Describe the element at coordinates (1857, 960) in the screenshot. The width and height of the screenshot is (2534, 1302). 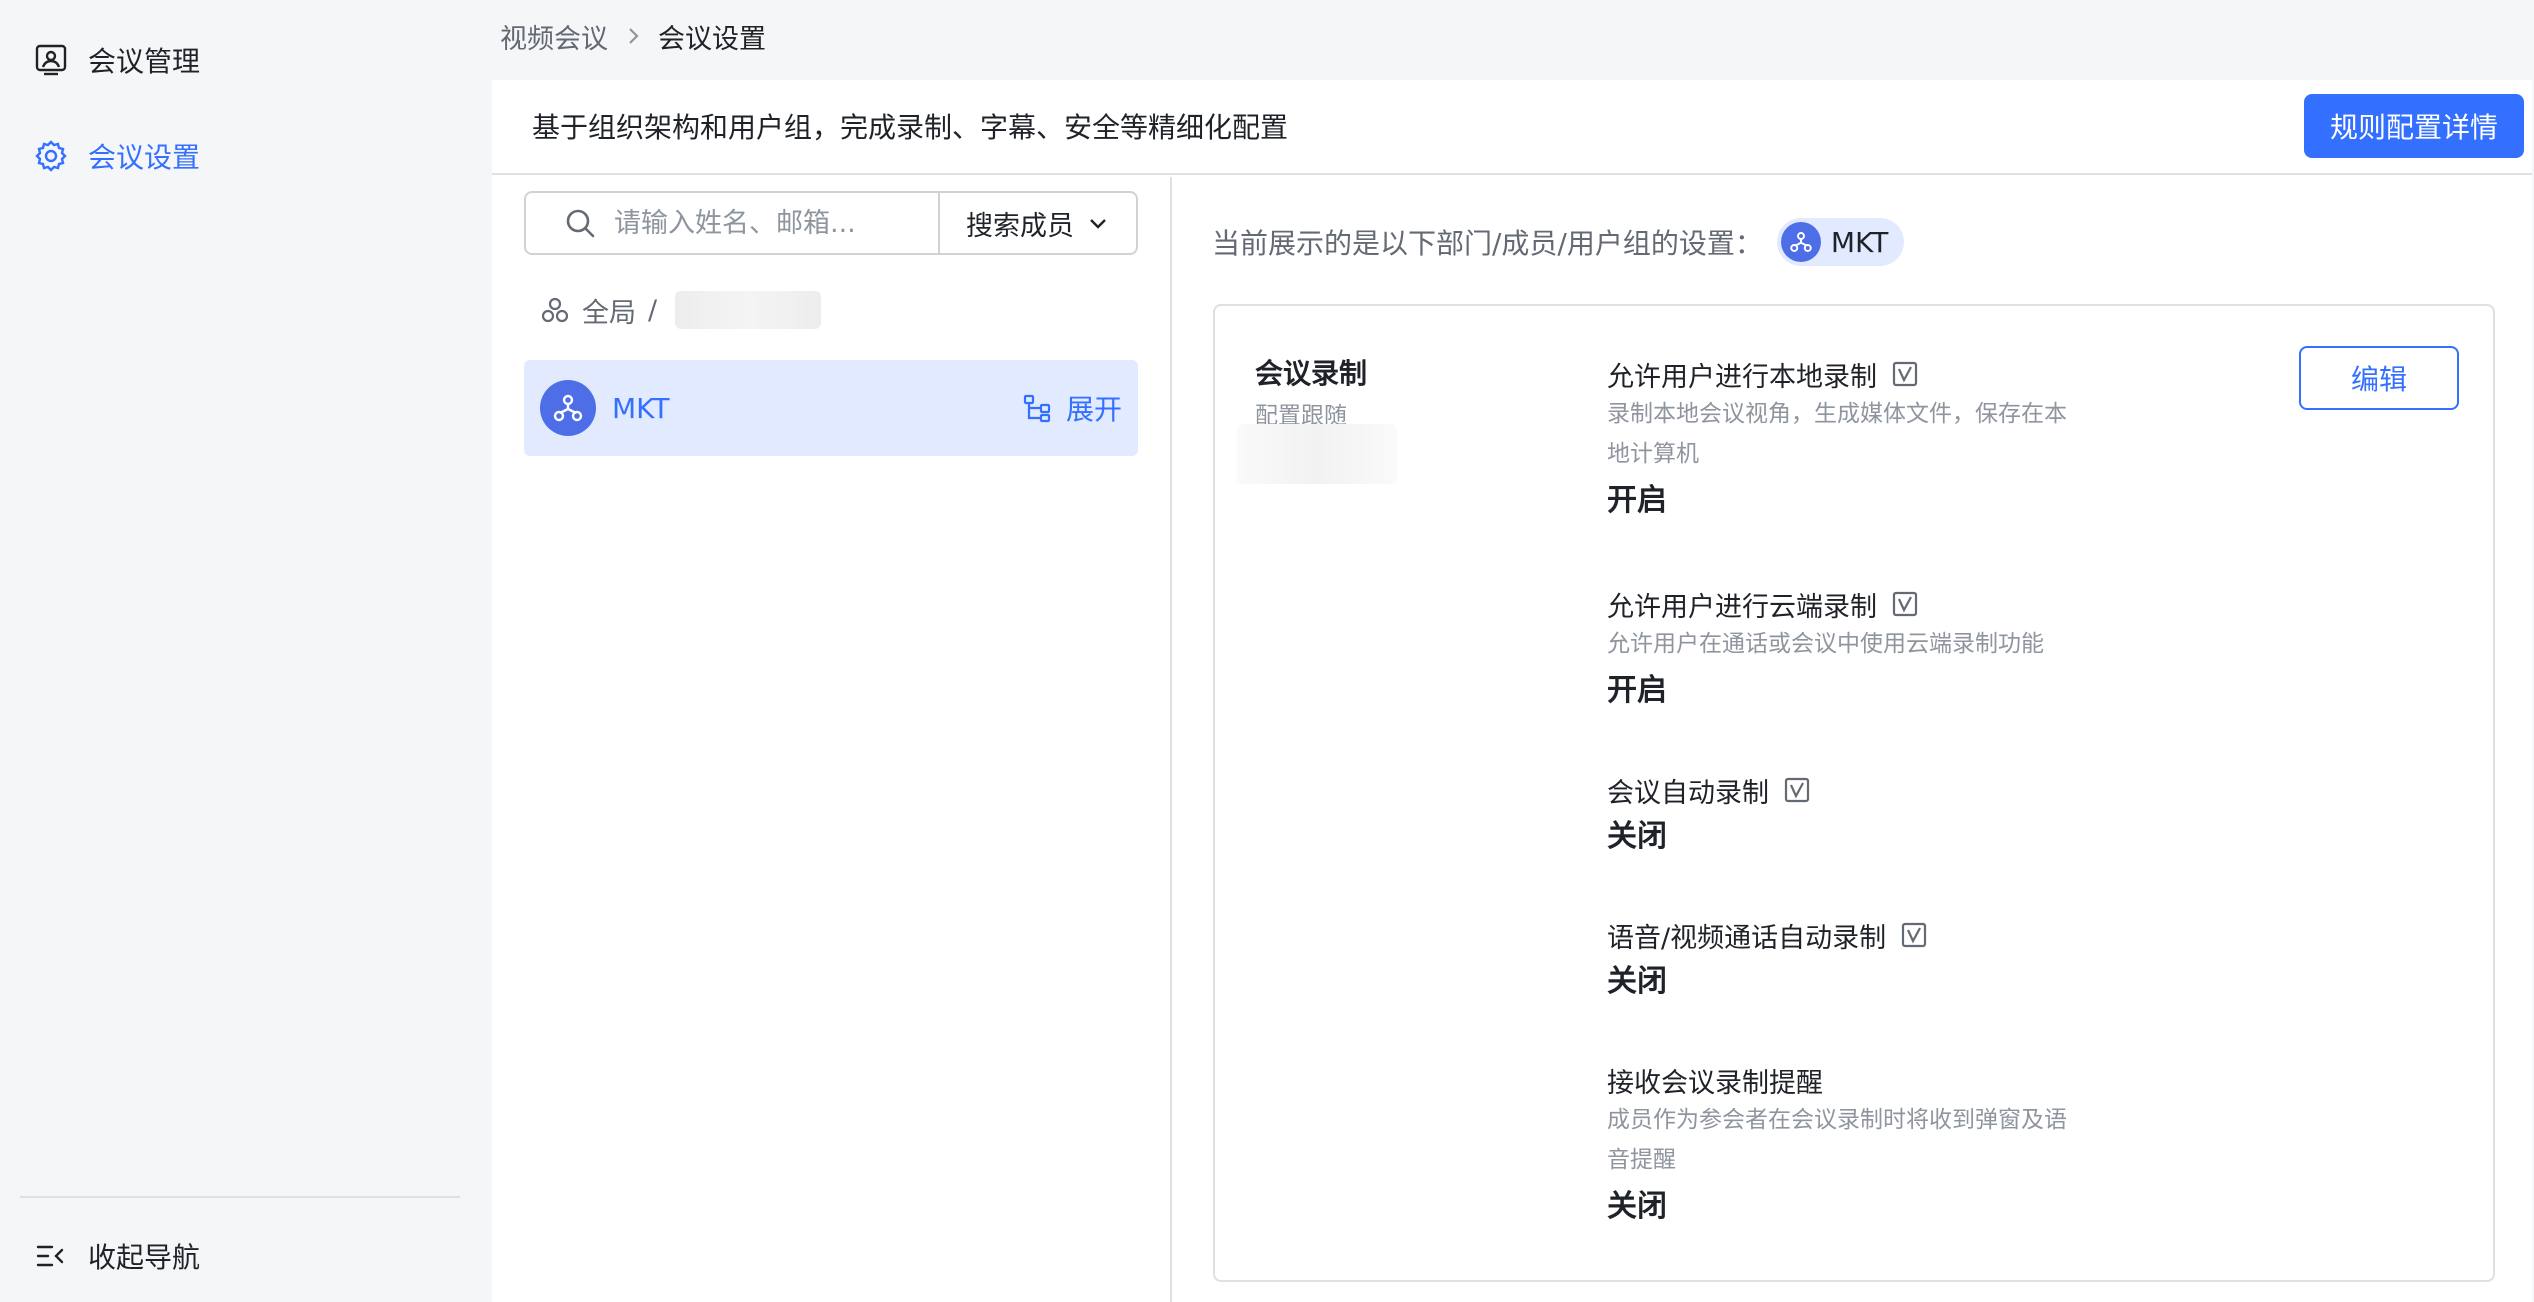
I see `setting-auto-call-recording: 语音/视频通话自动录制 关闭` at that location.